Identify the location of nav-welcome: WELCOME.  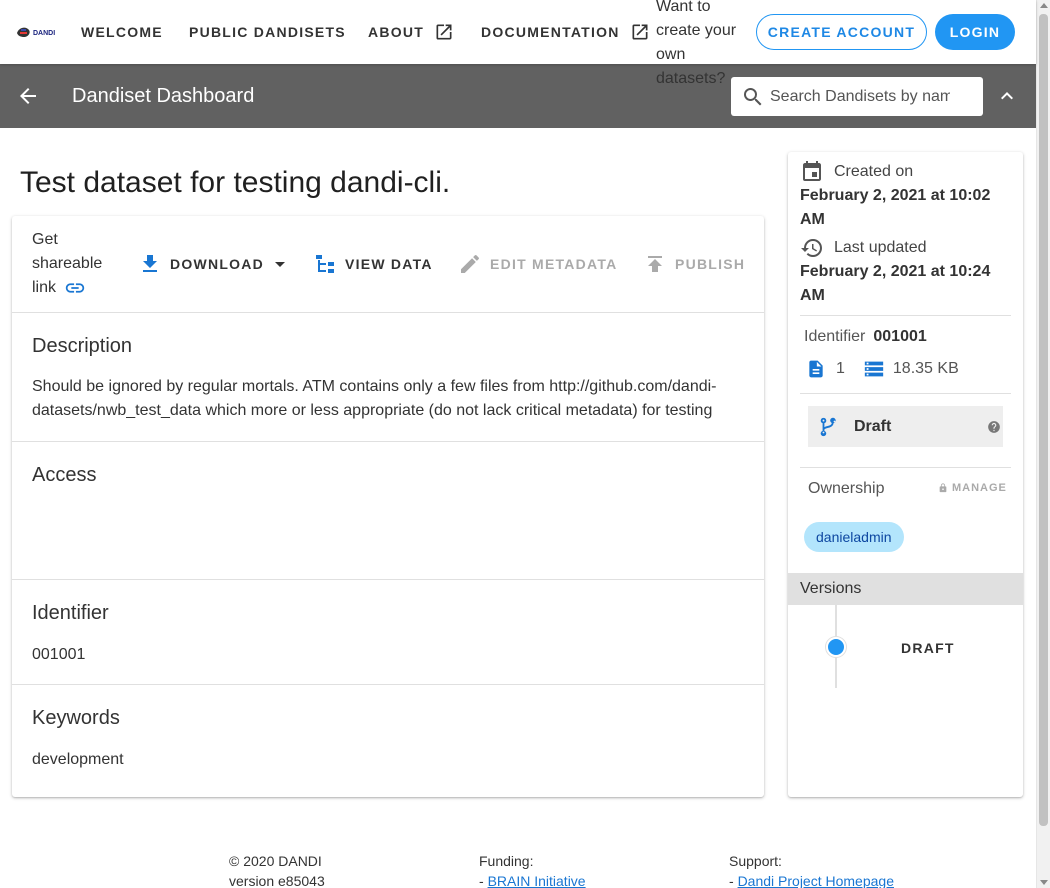
(122, 32).